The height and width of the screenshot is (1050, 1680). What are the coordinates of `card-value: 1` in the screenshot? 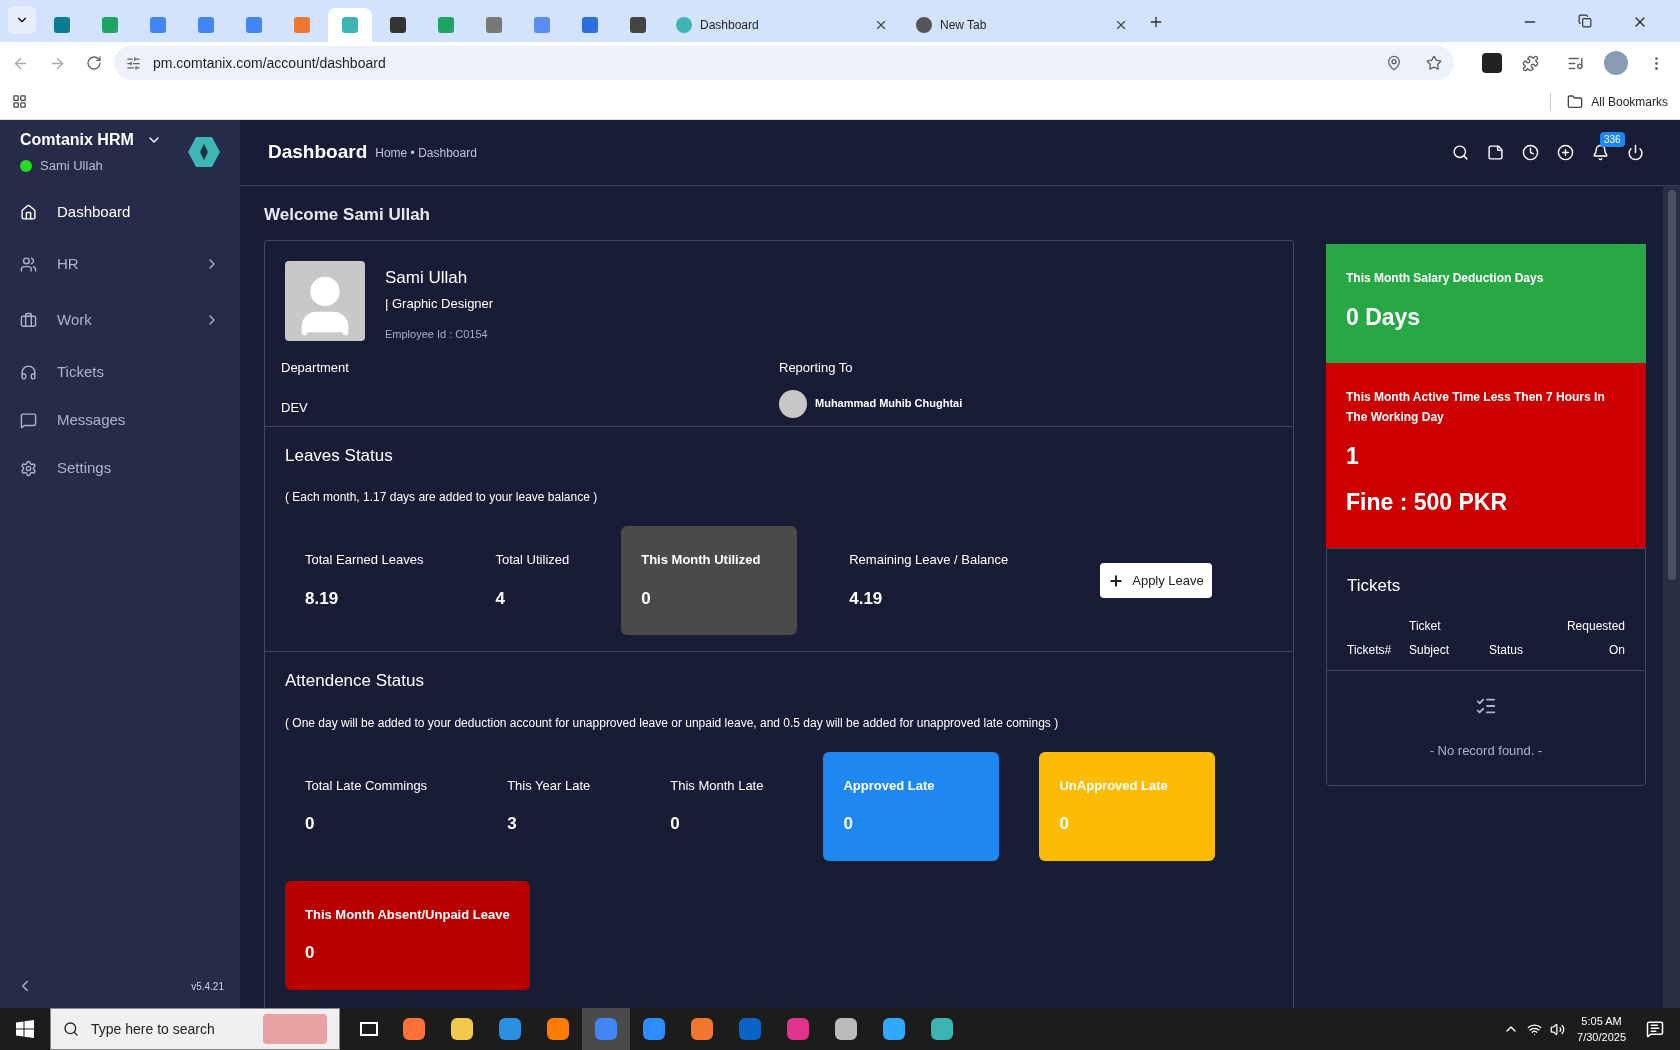 It's located at (1353, 456).